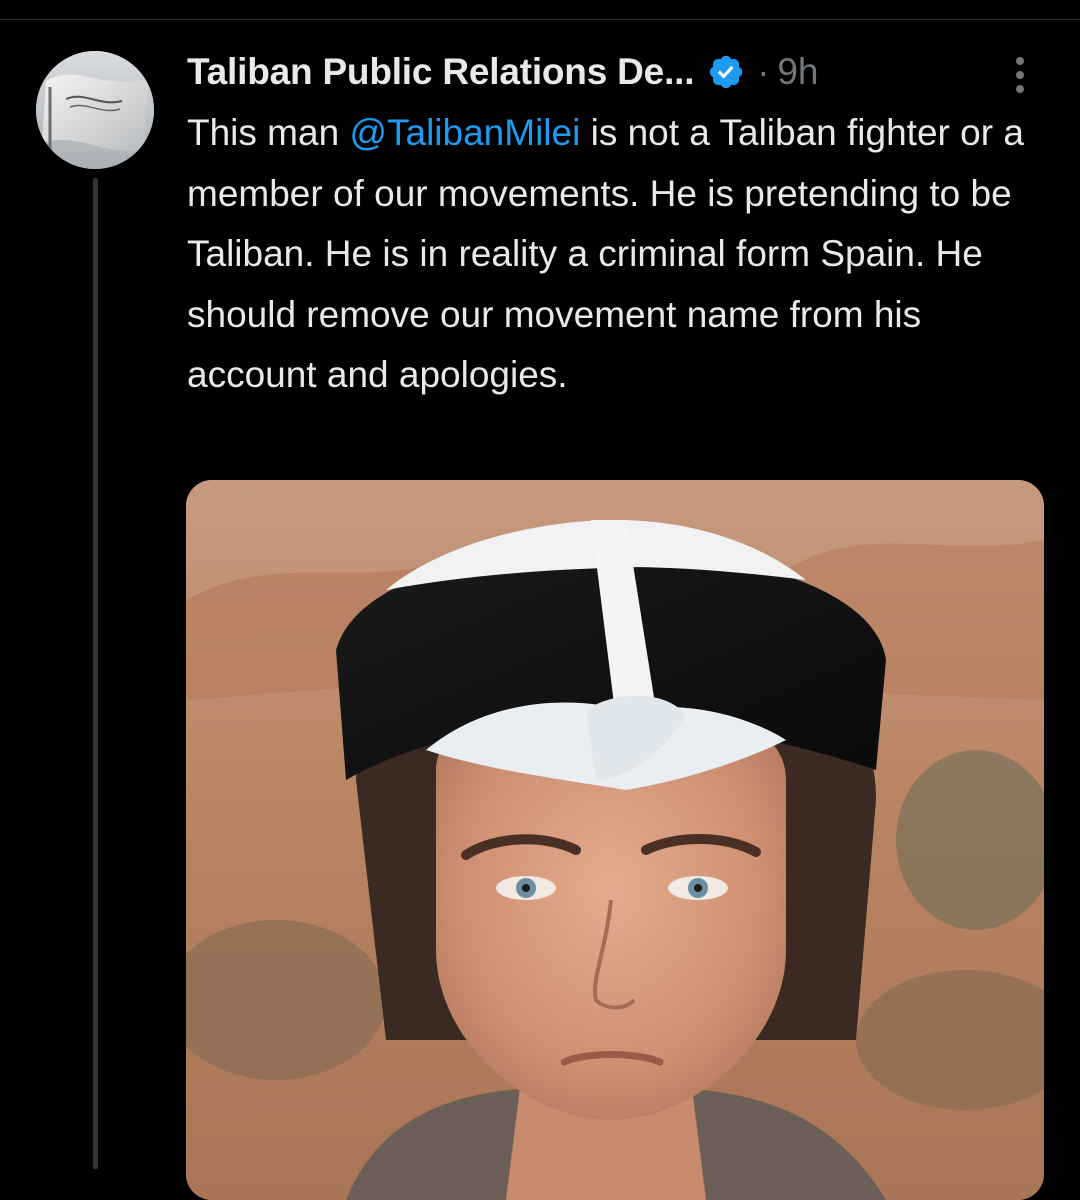  I want to click on tweet-text-start: This man, so click(268, 132).